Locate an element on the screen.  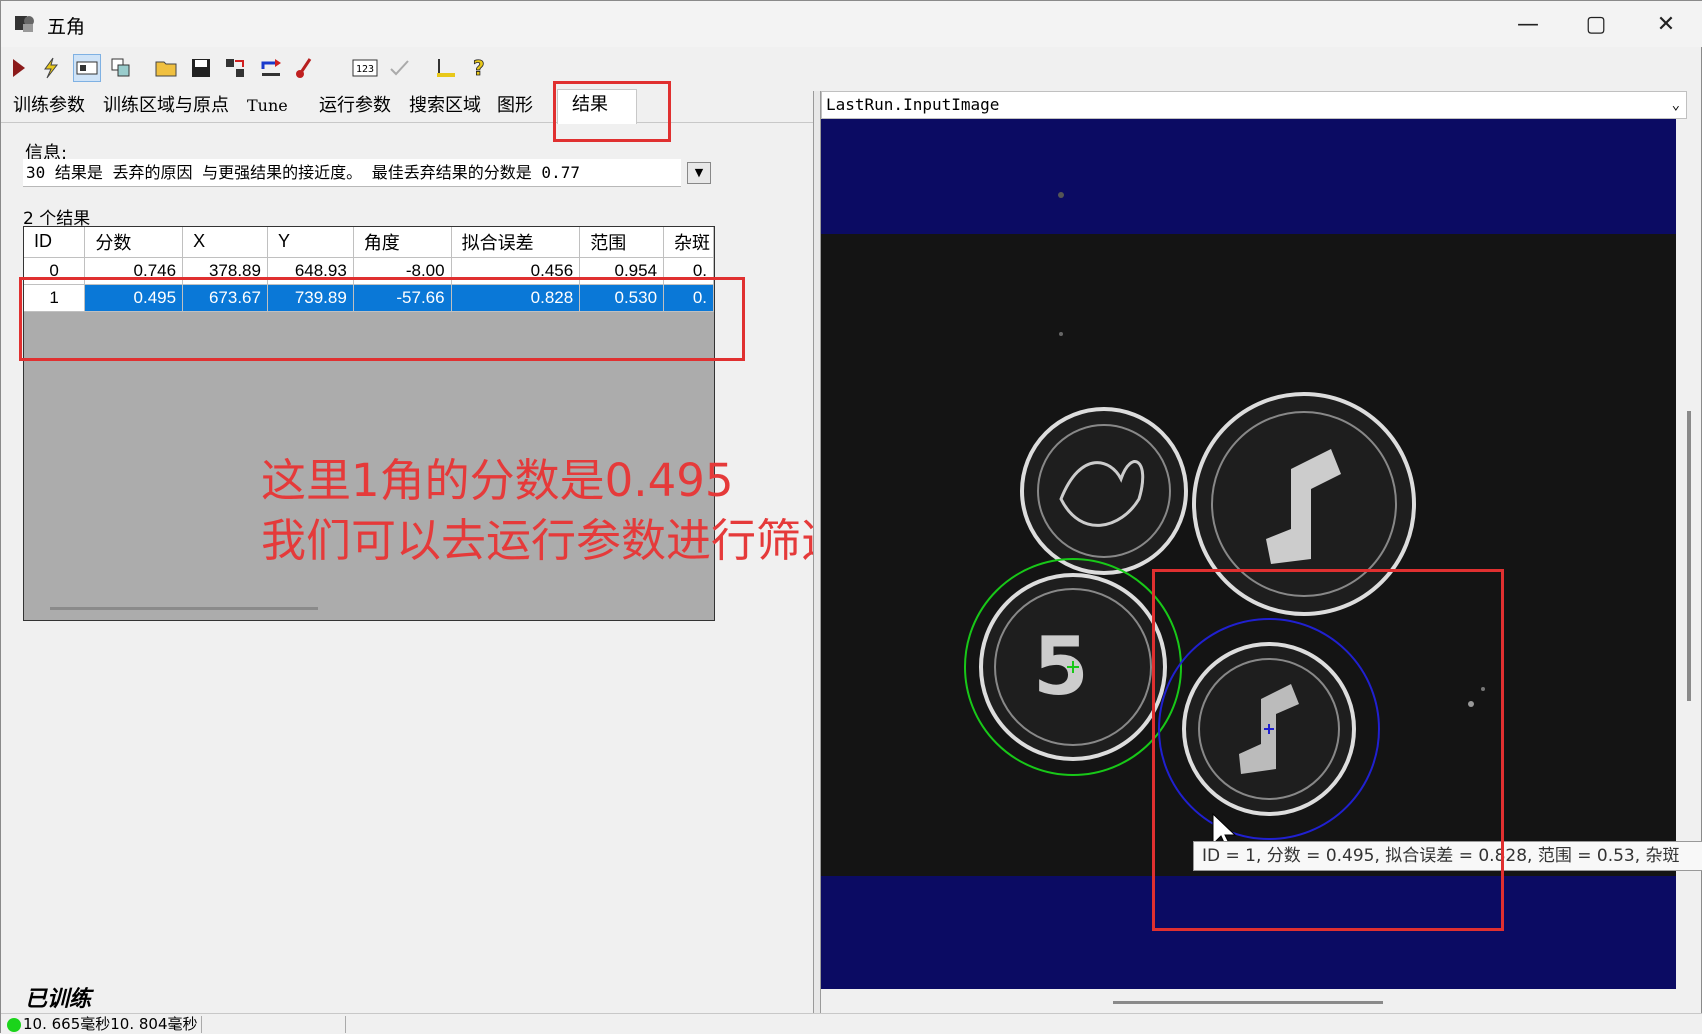
trained-status-label: 已训练 is located at coordinates (58, 999).